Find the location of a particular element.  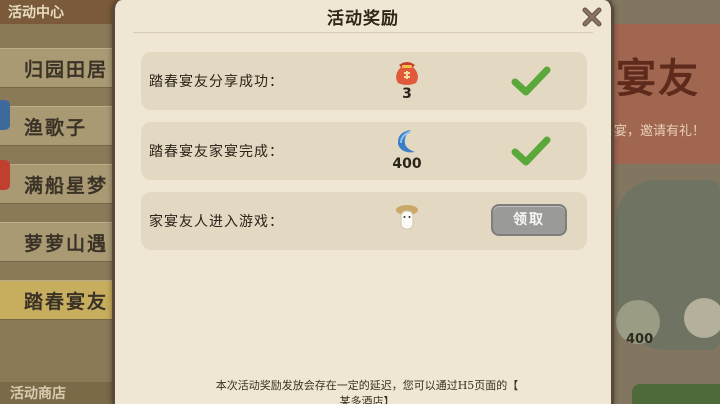

menu-item-label: 满船星梦 is located at coordinates (66, 186).